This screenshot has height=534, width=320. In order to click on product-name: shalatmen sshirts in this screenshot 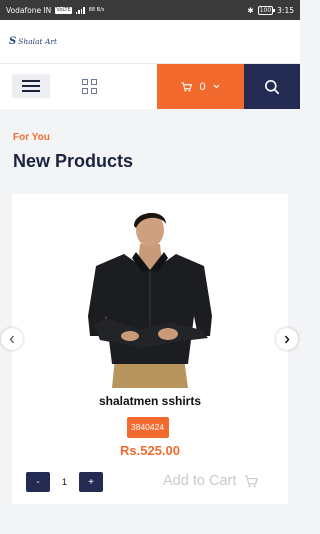, I will do `click(150, 401)`.